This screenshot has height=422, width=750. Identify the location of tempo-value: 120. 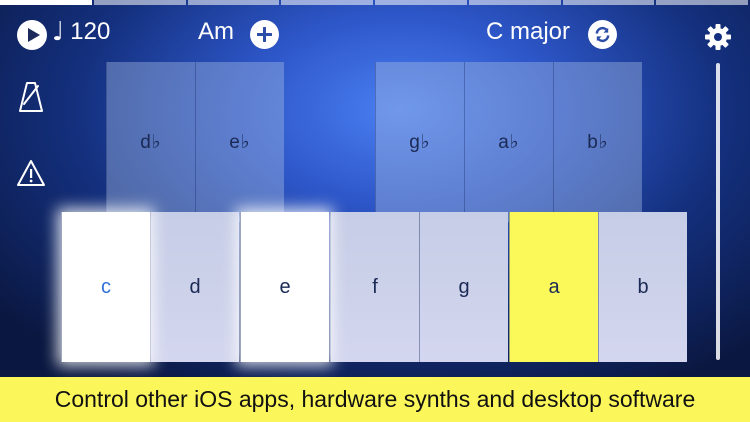
(90, 31).